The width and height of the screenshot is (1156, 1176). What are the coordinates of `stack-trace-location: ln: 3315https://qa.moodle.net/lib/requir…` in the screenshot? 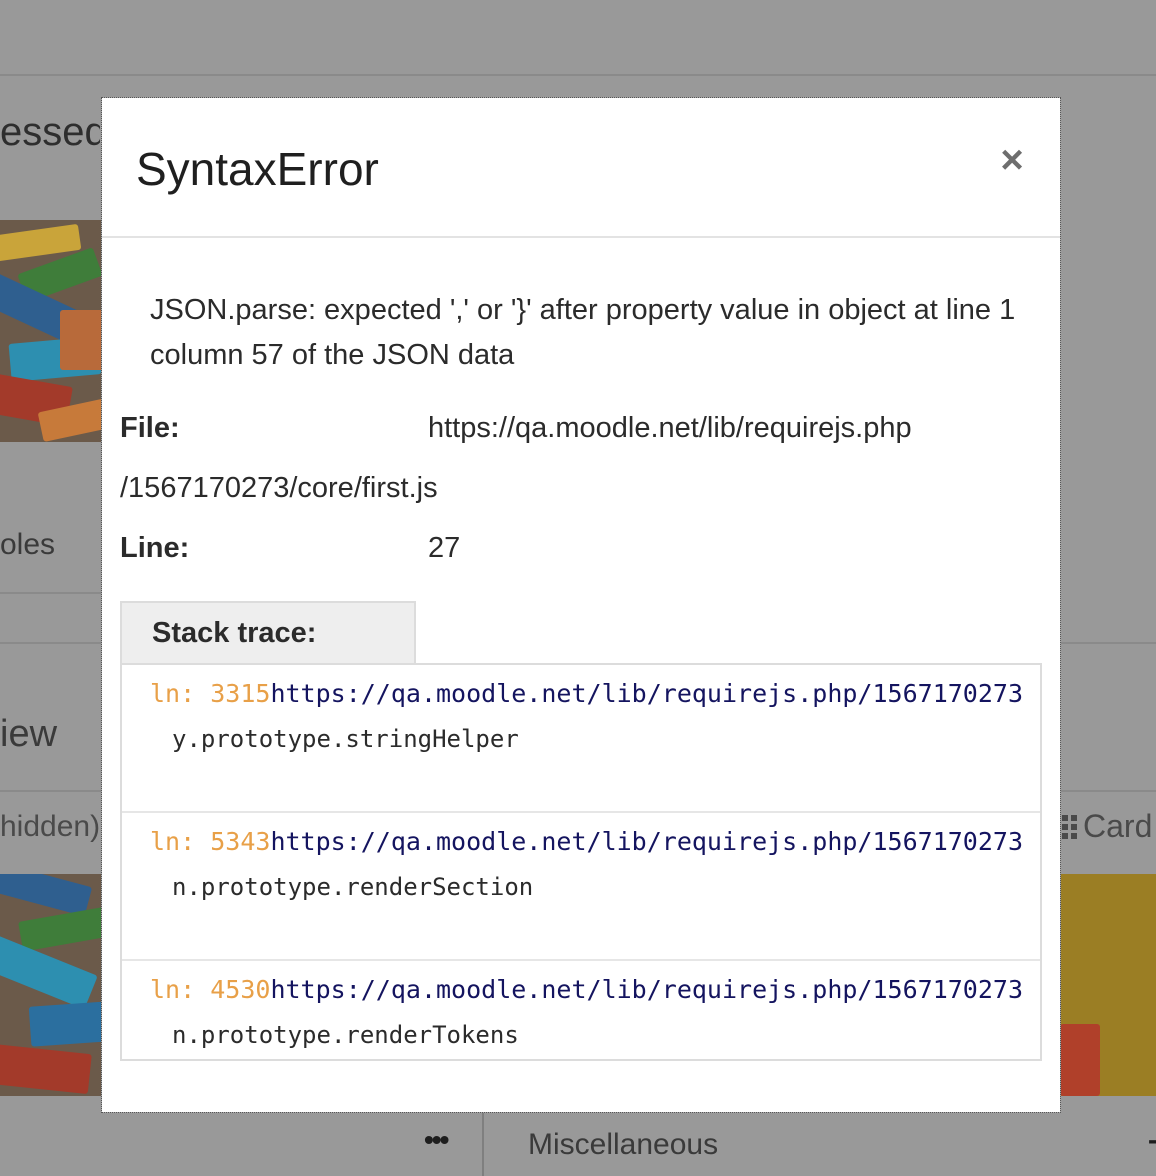 It's located at (586, 693).